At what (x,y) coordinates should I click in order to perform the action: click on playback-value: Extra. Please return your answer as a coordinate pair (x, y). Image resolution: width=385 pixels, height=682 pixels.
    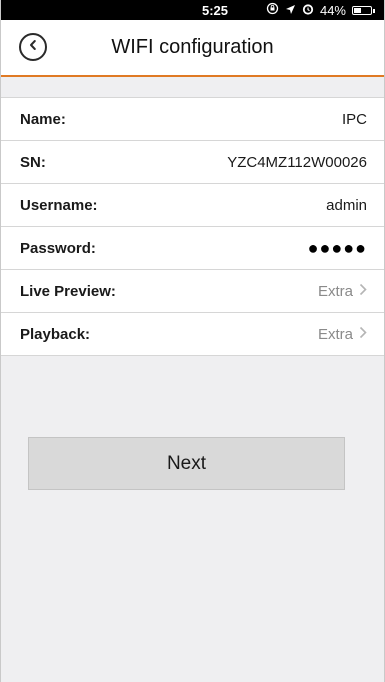
    Looking at the image, I should click on (335, 334).